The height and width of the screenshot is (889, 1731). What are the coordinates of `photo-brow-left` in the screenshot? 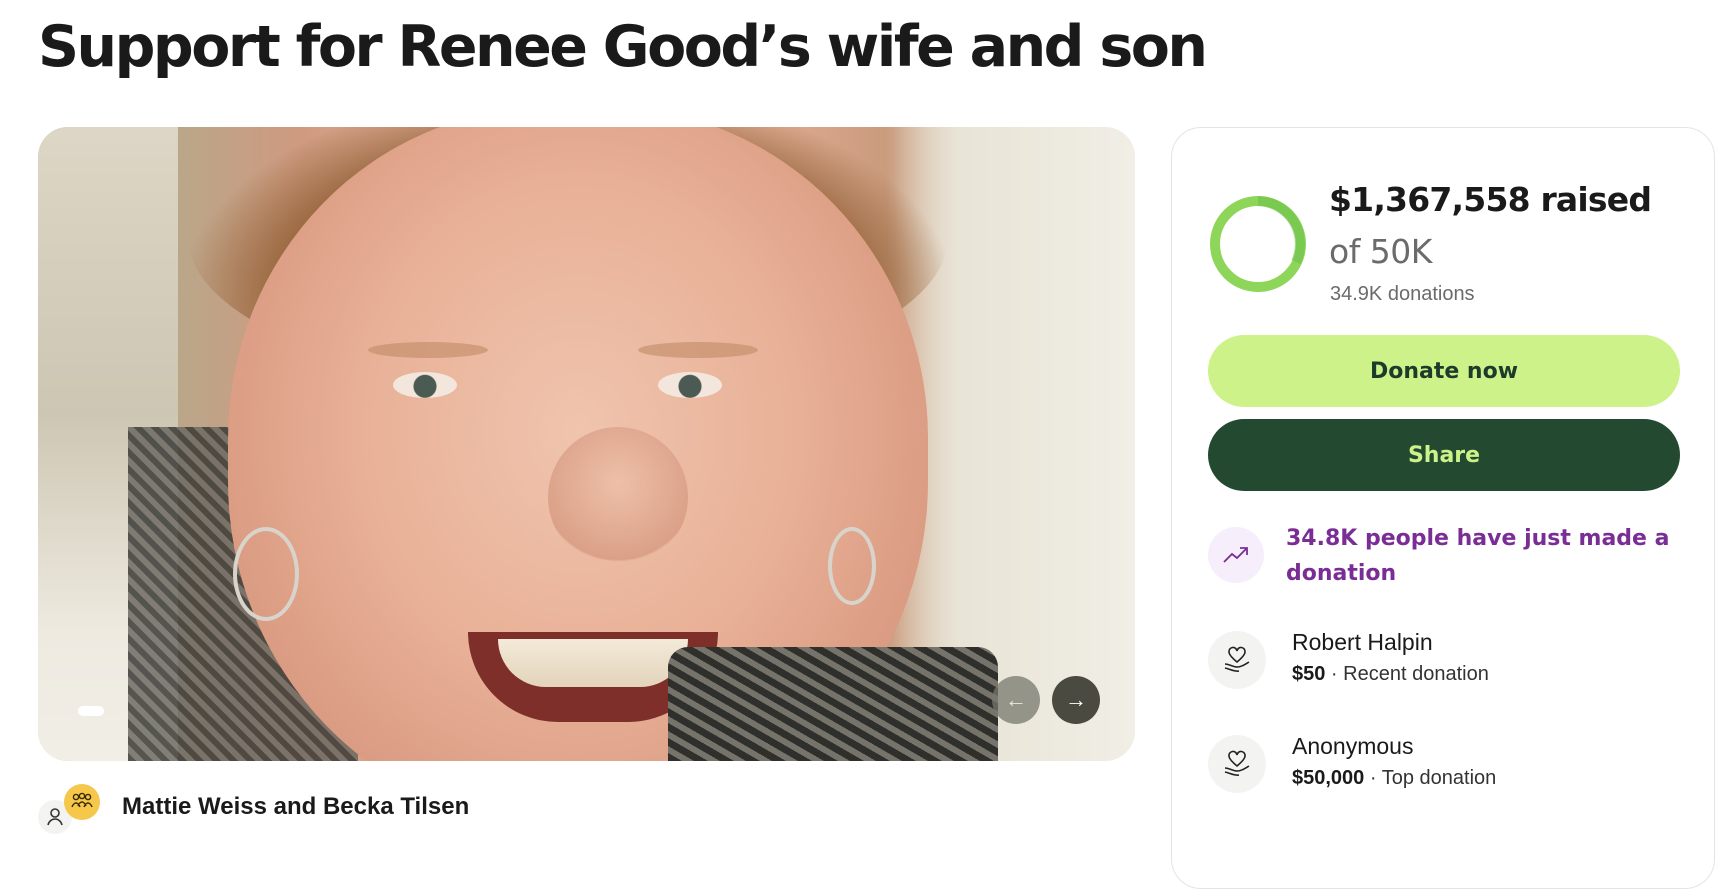 It's located at (428, 350).